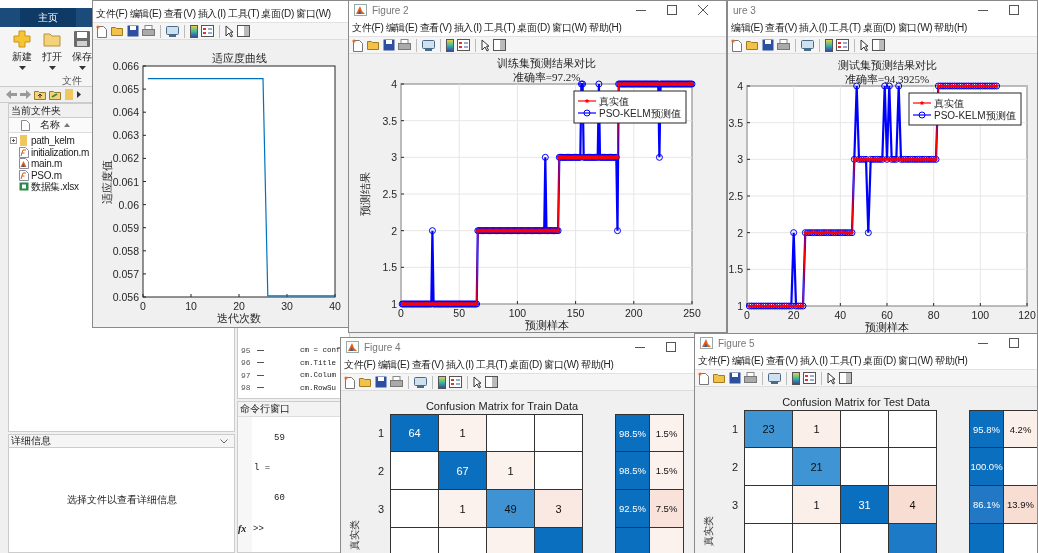  What do you see at coordinates (46, 175) in the screenshot?
I see `file-name: PSO.m` at bounding box center [46, 175].